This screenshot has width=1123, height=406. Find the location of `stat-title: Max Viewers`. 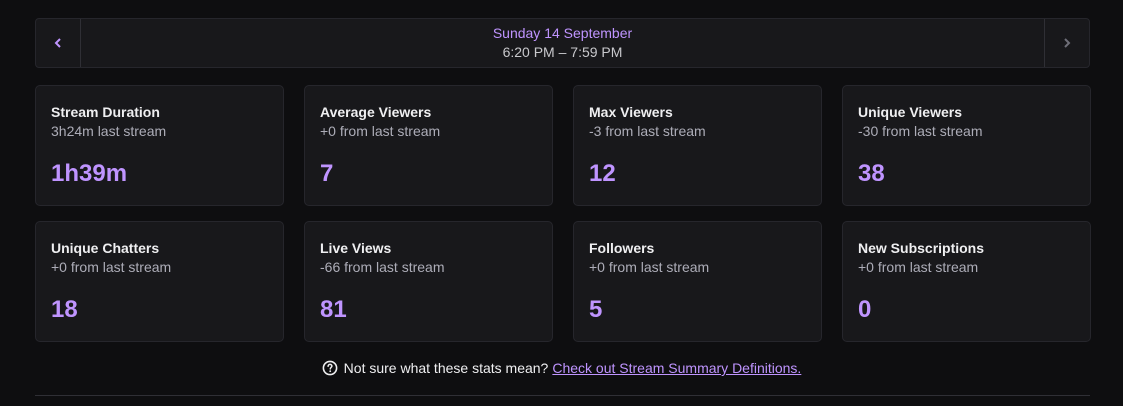

stat-title: Max Viewers is located at coordinates (631, 112).